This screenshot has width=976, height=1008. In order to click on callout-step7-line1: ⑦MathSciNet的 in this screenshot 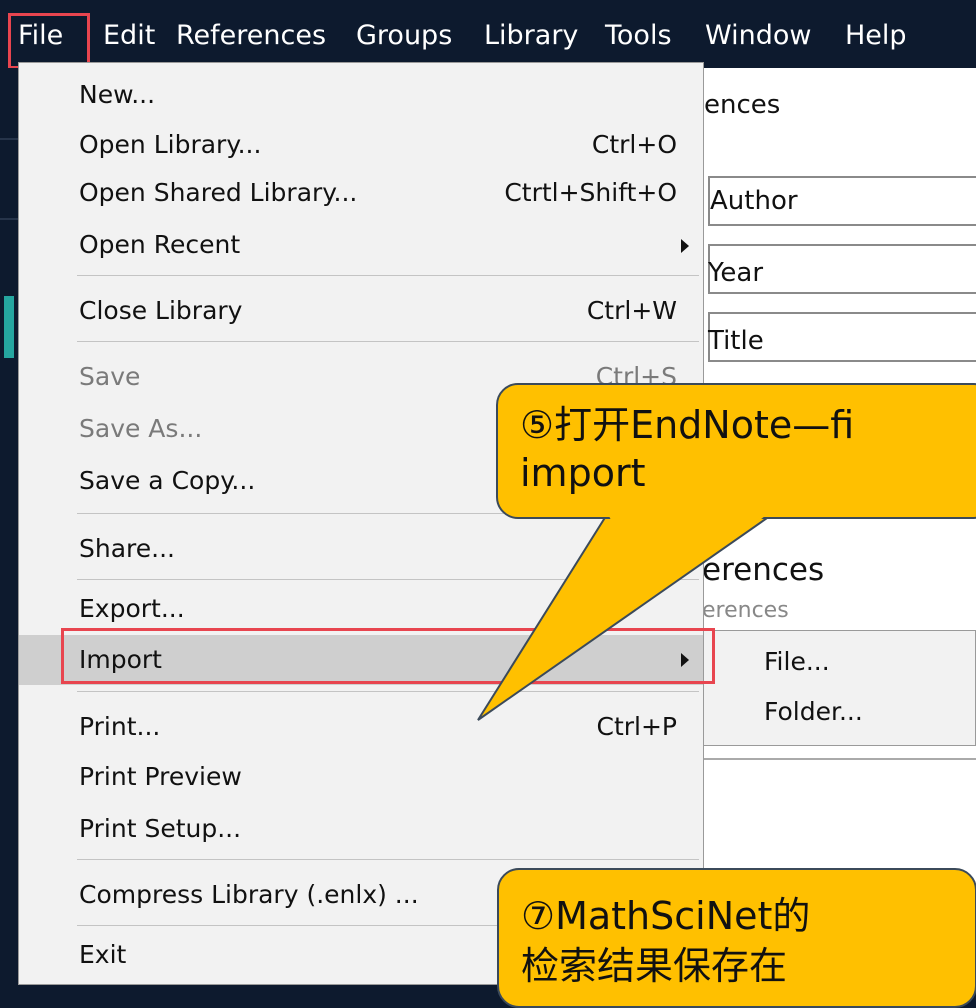, I will do `click(666, 916)`.